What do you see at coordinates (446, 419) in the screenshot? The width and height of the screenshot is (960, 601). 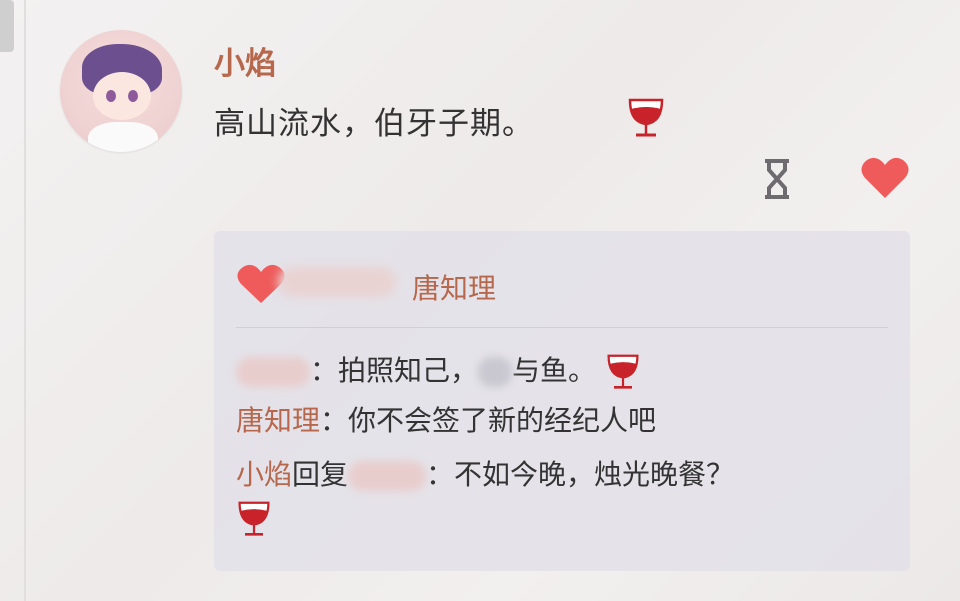 I see `comment-item: 唐知理：你不会签了新的经纪人吧` at bounding box center [446, 419].